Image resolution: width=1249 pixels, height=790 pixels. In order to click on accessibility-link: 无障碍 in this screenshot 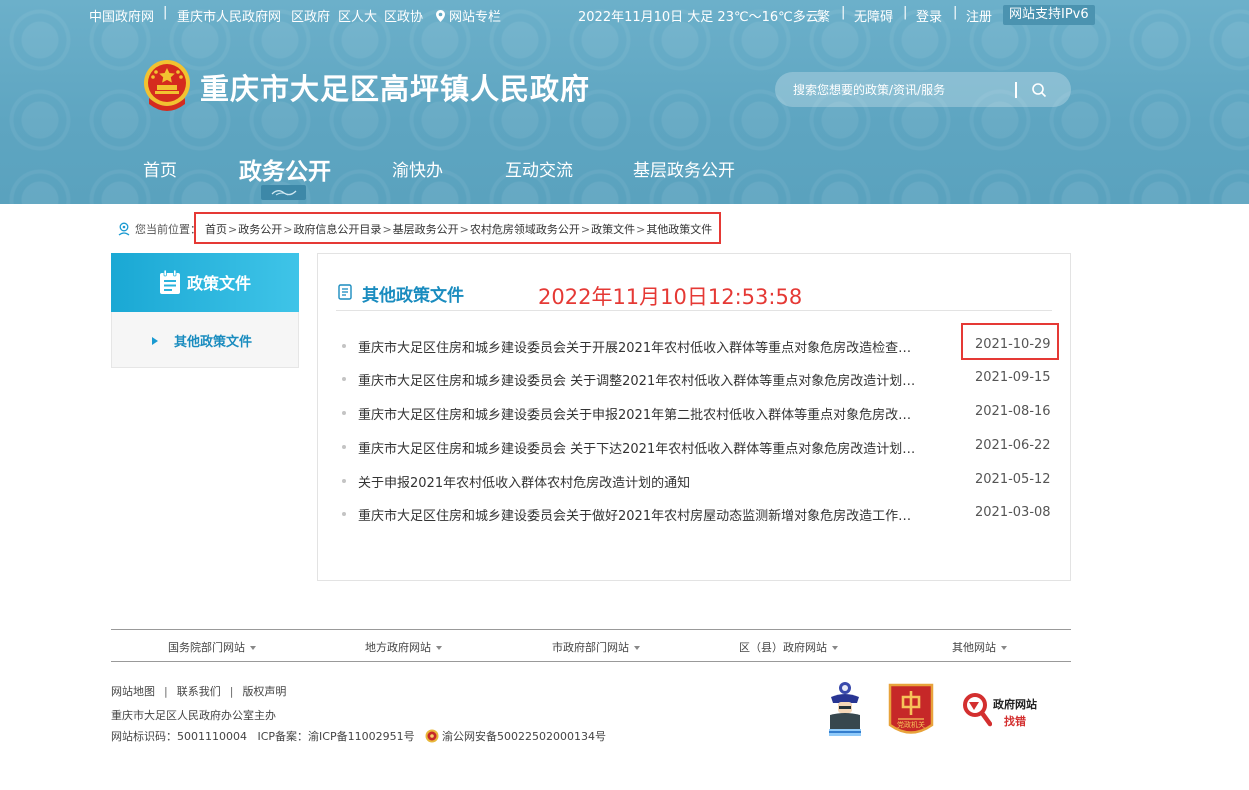, I will do `click(873, 15)`.